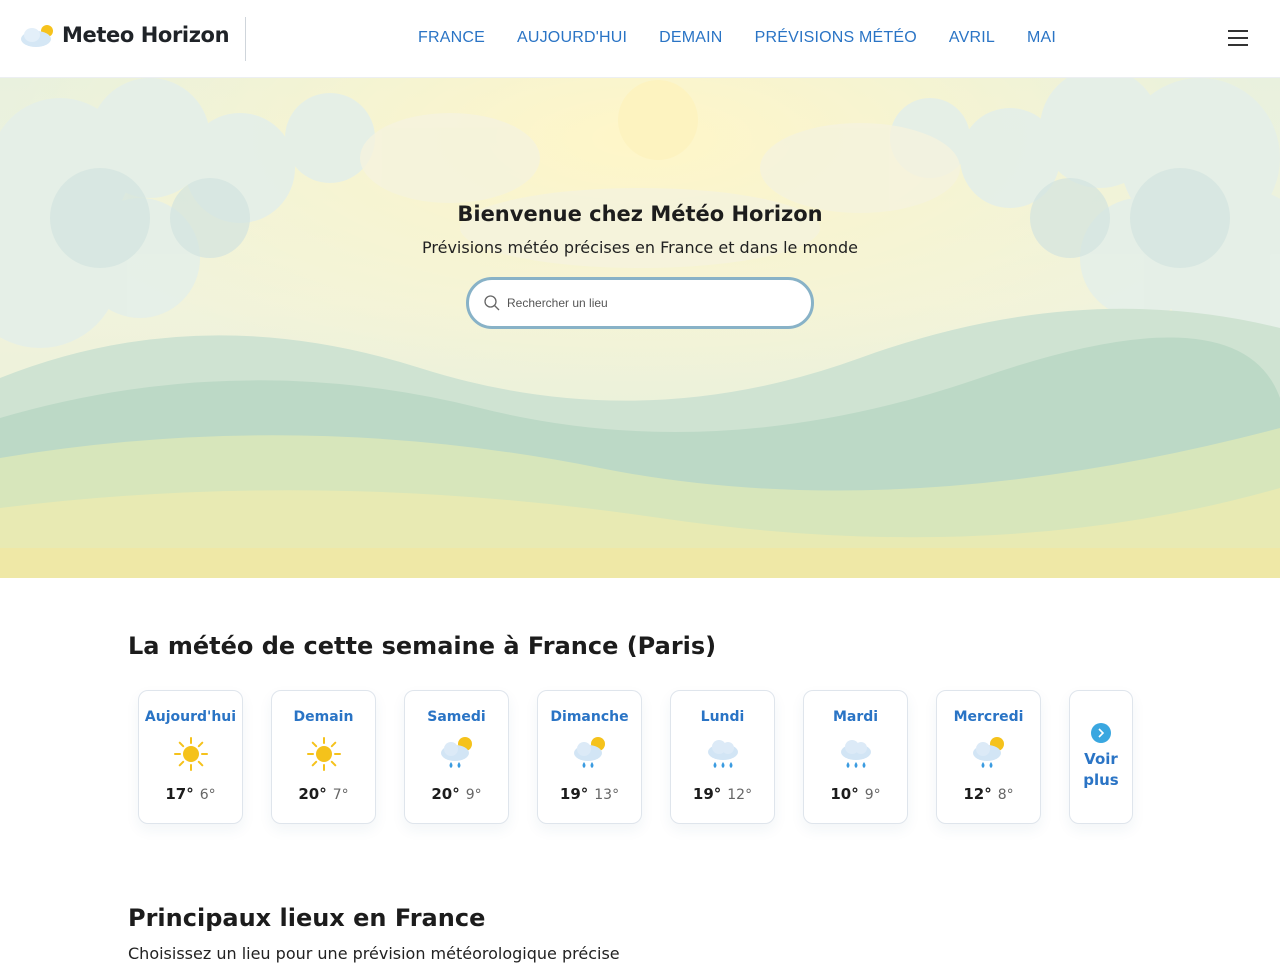  What do you see at coordinates (844, 794) in the screenshot?
I see `temp-max: 10°` at bounding box center [844, 794].